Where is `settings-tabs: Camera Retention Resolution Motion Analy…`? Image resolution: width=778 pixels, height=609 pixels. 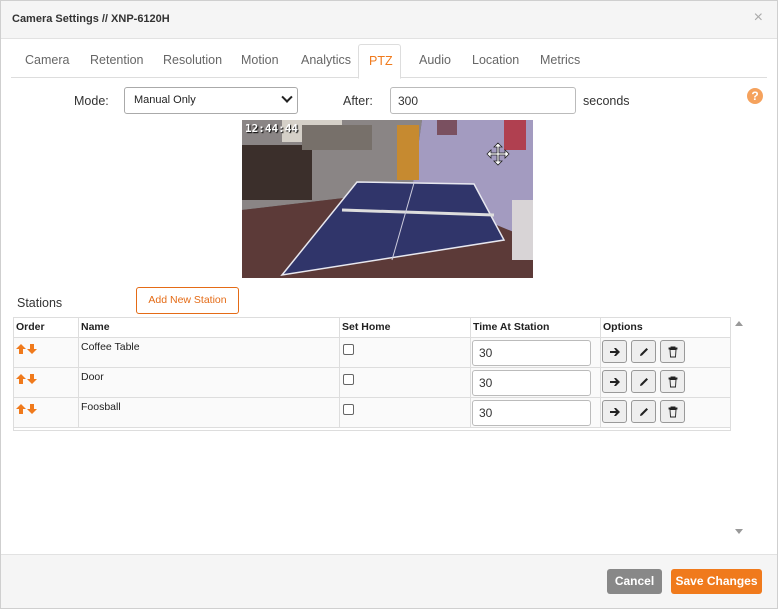 settings-tabs: Camera Retention Resolution Motion Analy… is located at coordinates (389, 61).